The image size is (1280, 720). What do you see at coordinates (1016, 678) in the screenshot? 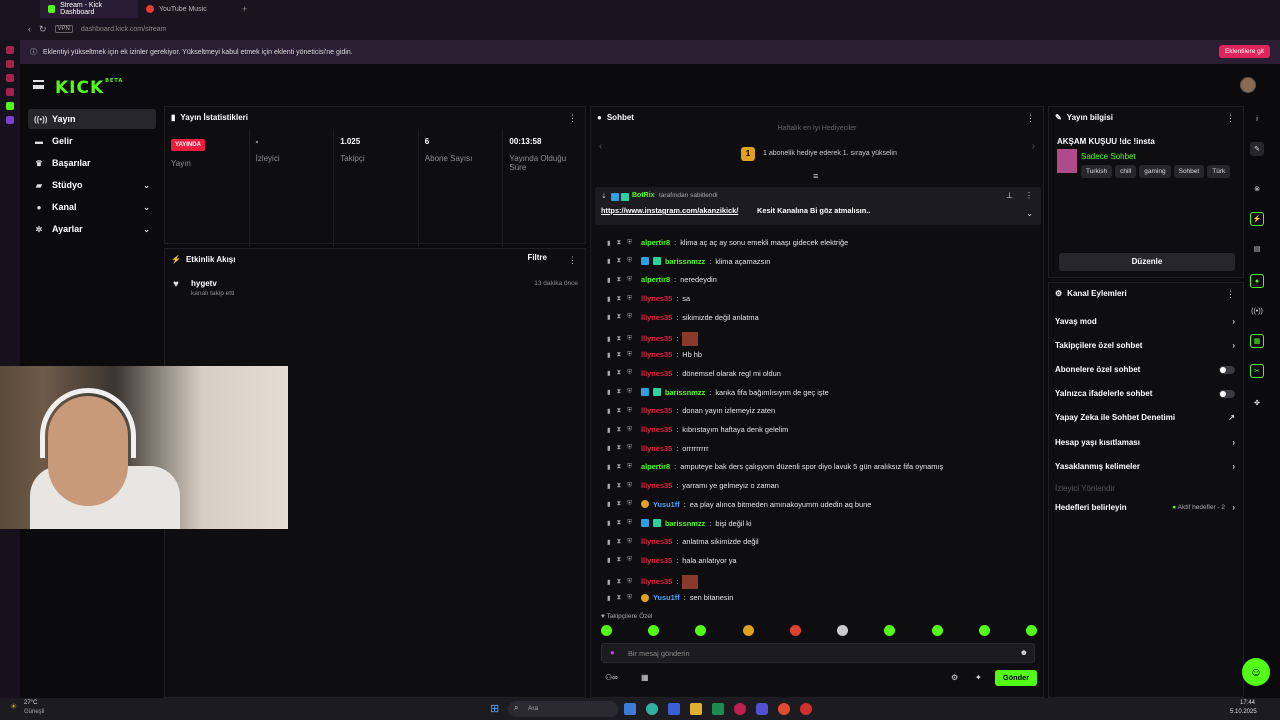
I see `send-button: Gönder` at bounding box center [1016, 678].